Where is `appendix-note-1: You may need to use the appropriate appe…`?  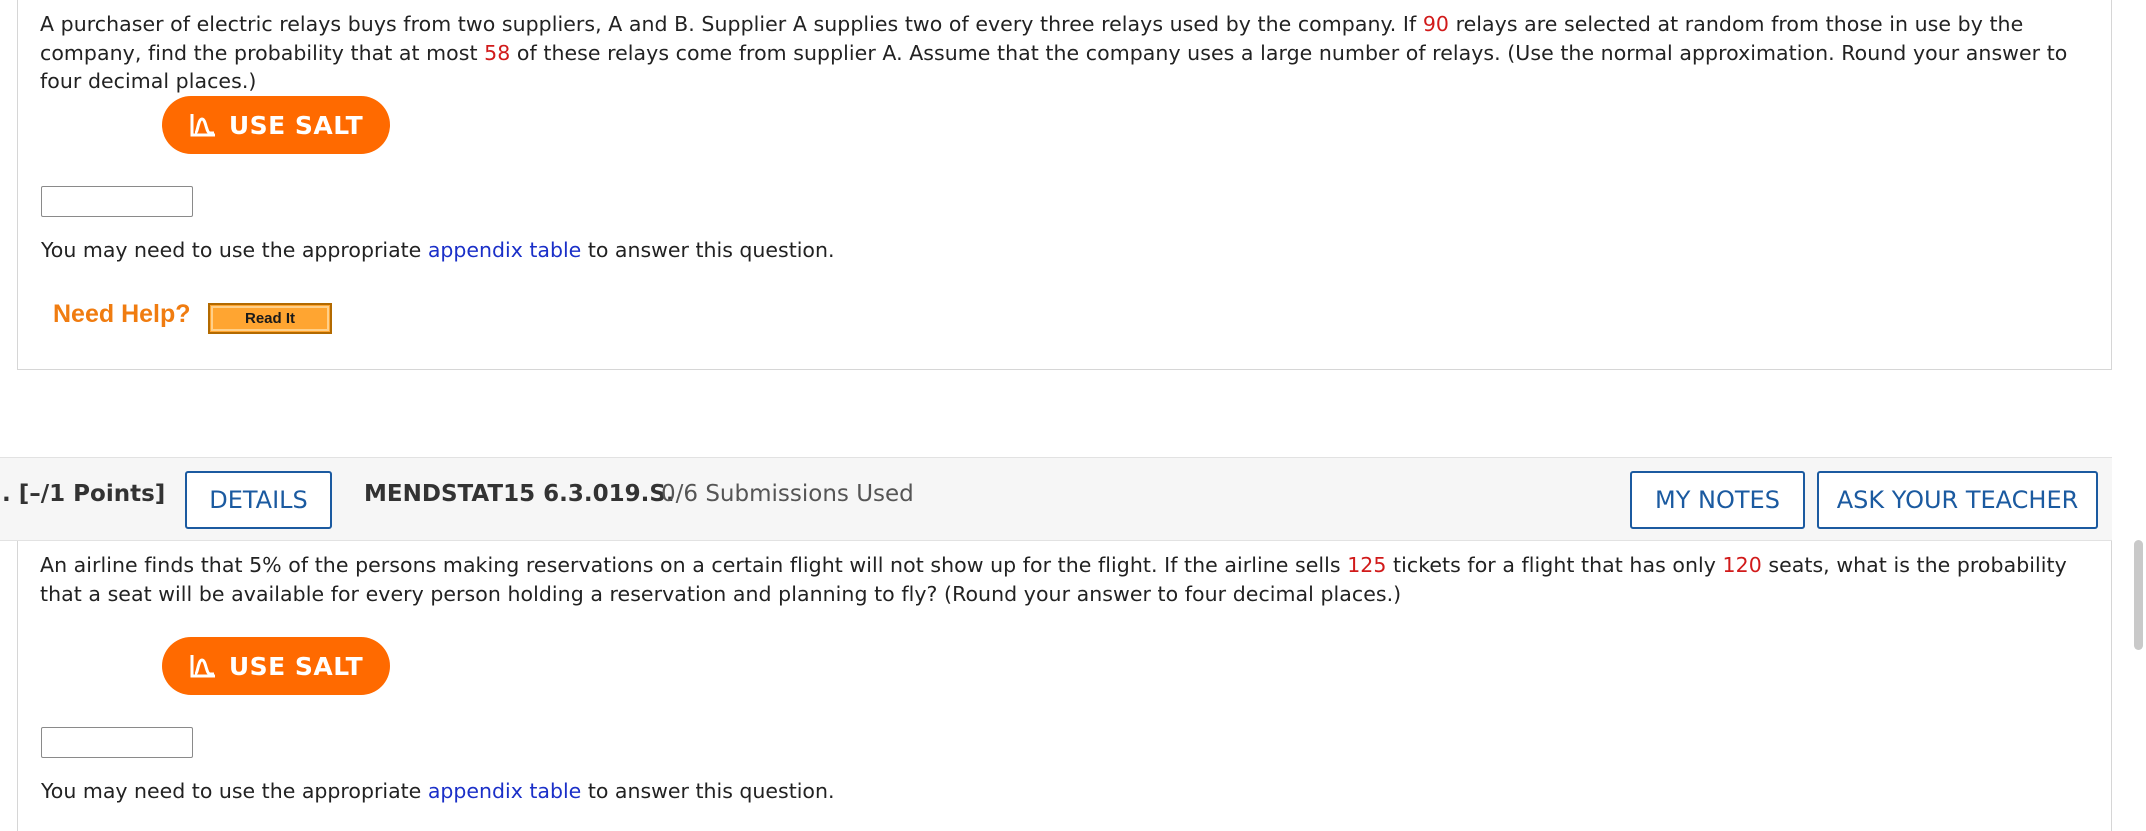
appendix-note-1: You may need to use the appropriate appe… is located at coordinates (437, 250).